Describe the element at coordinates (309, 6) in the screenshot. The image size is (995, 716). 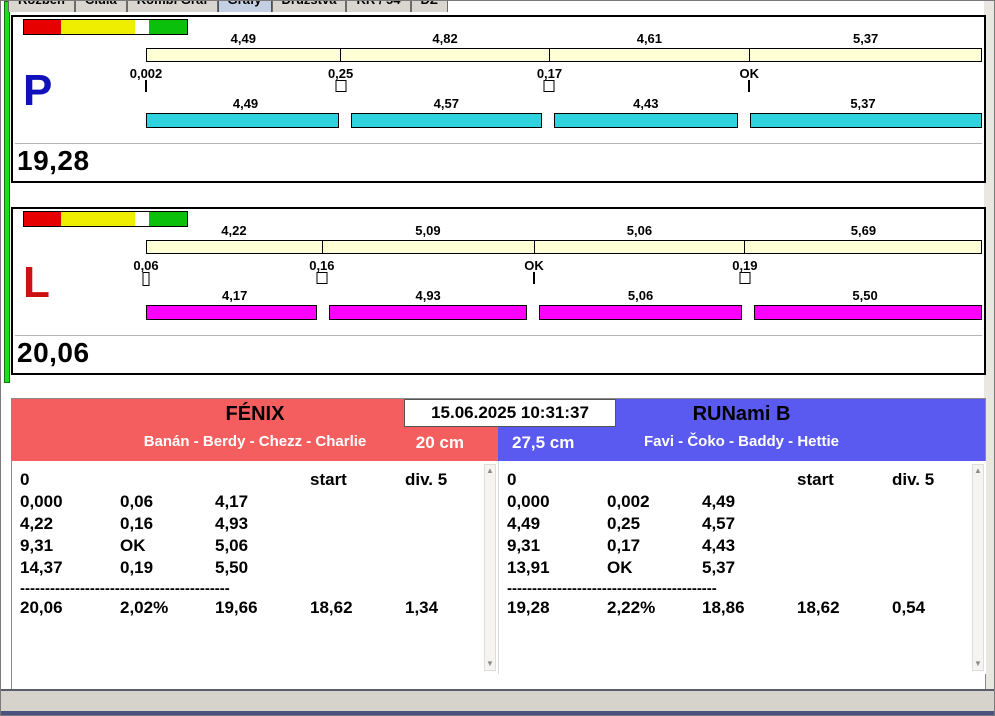
I see `tab-druzstva: Družstva` at that location.